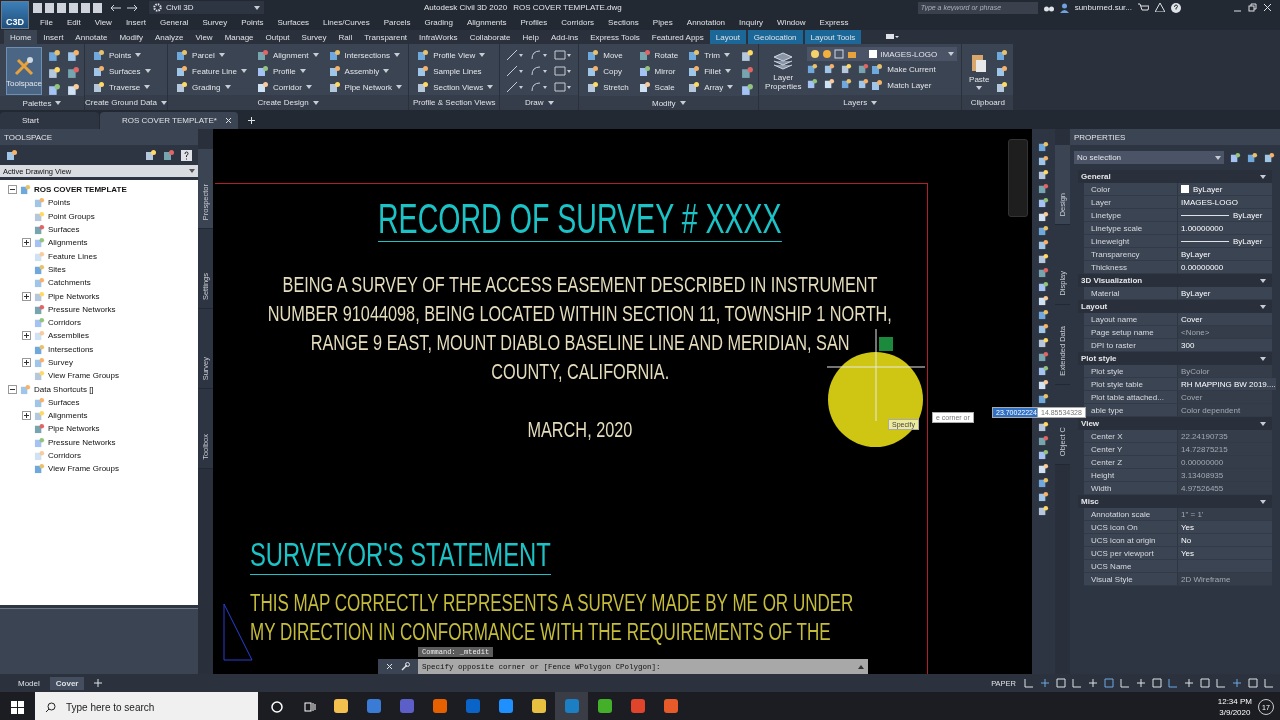 The height and width of the screenshot is (720, 1280). What do you see at coordinates (206, 7) in the screenshot?
I see `workspace-dropdown: Civil 3D` at bounding box center [206, 7].